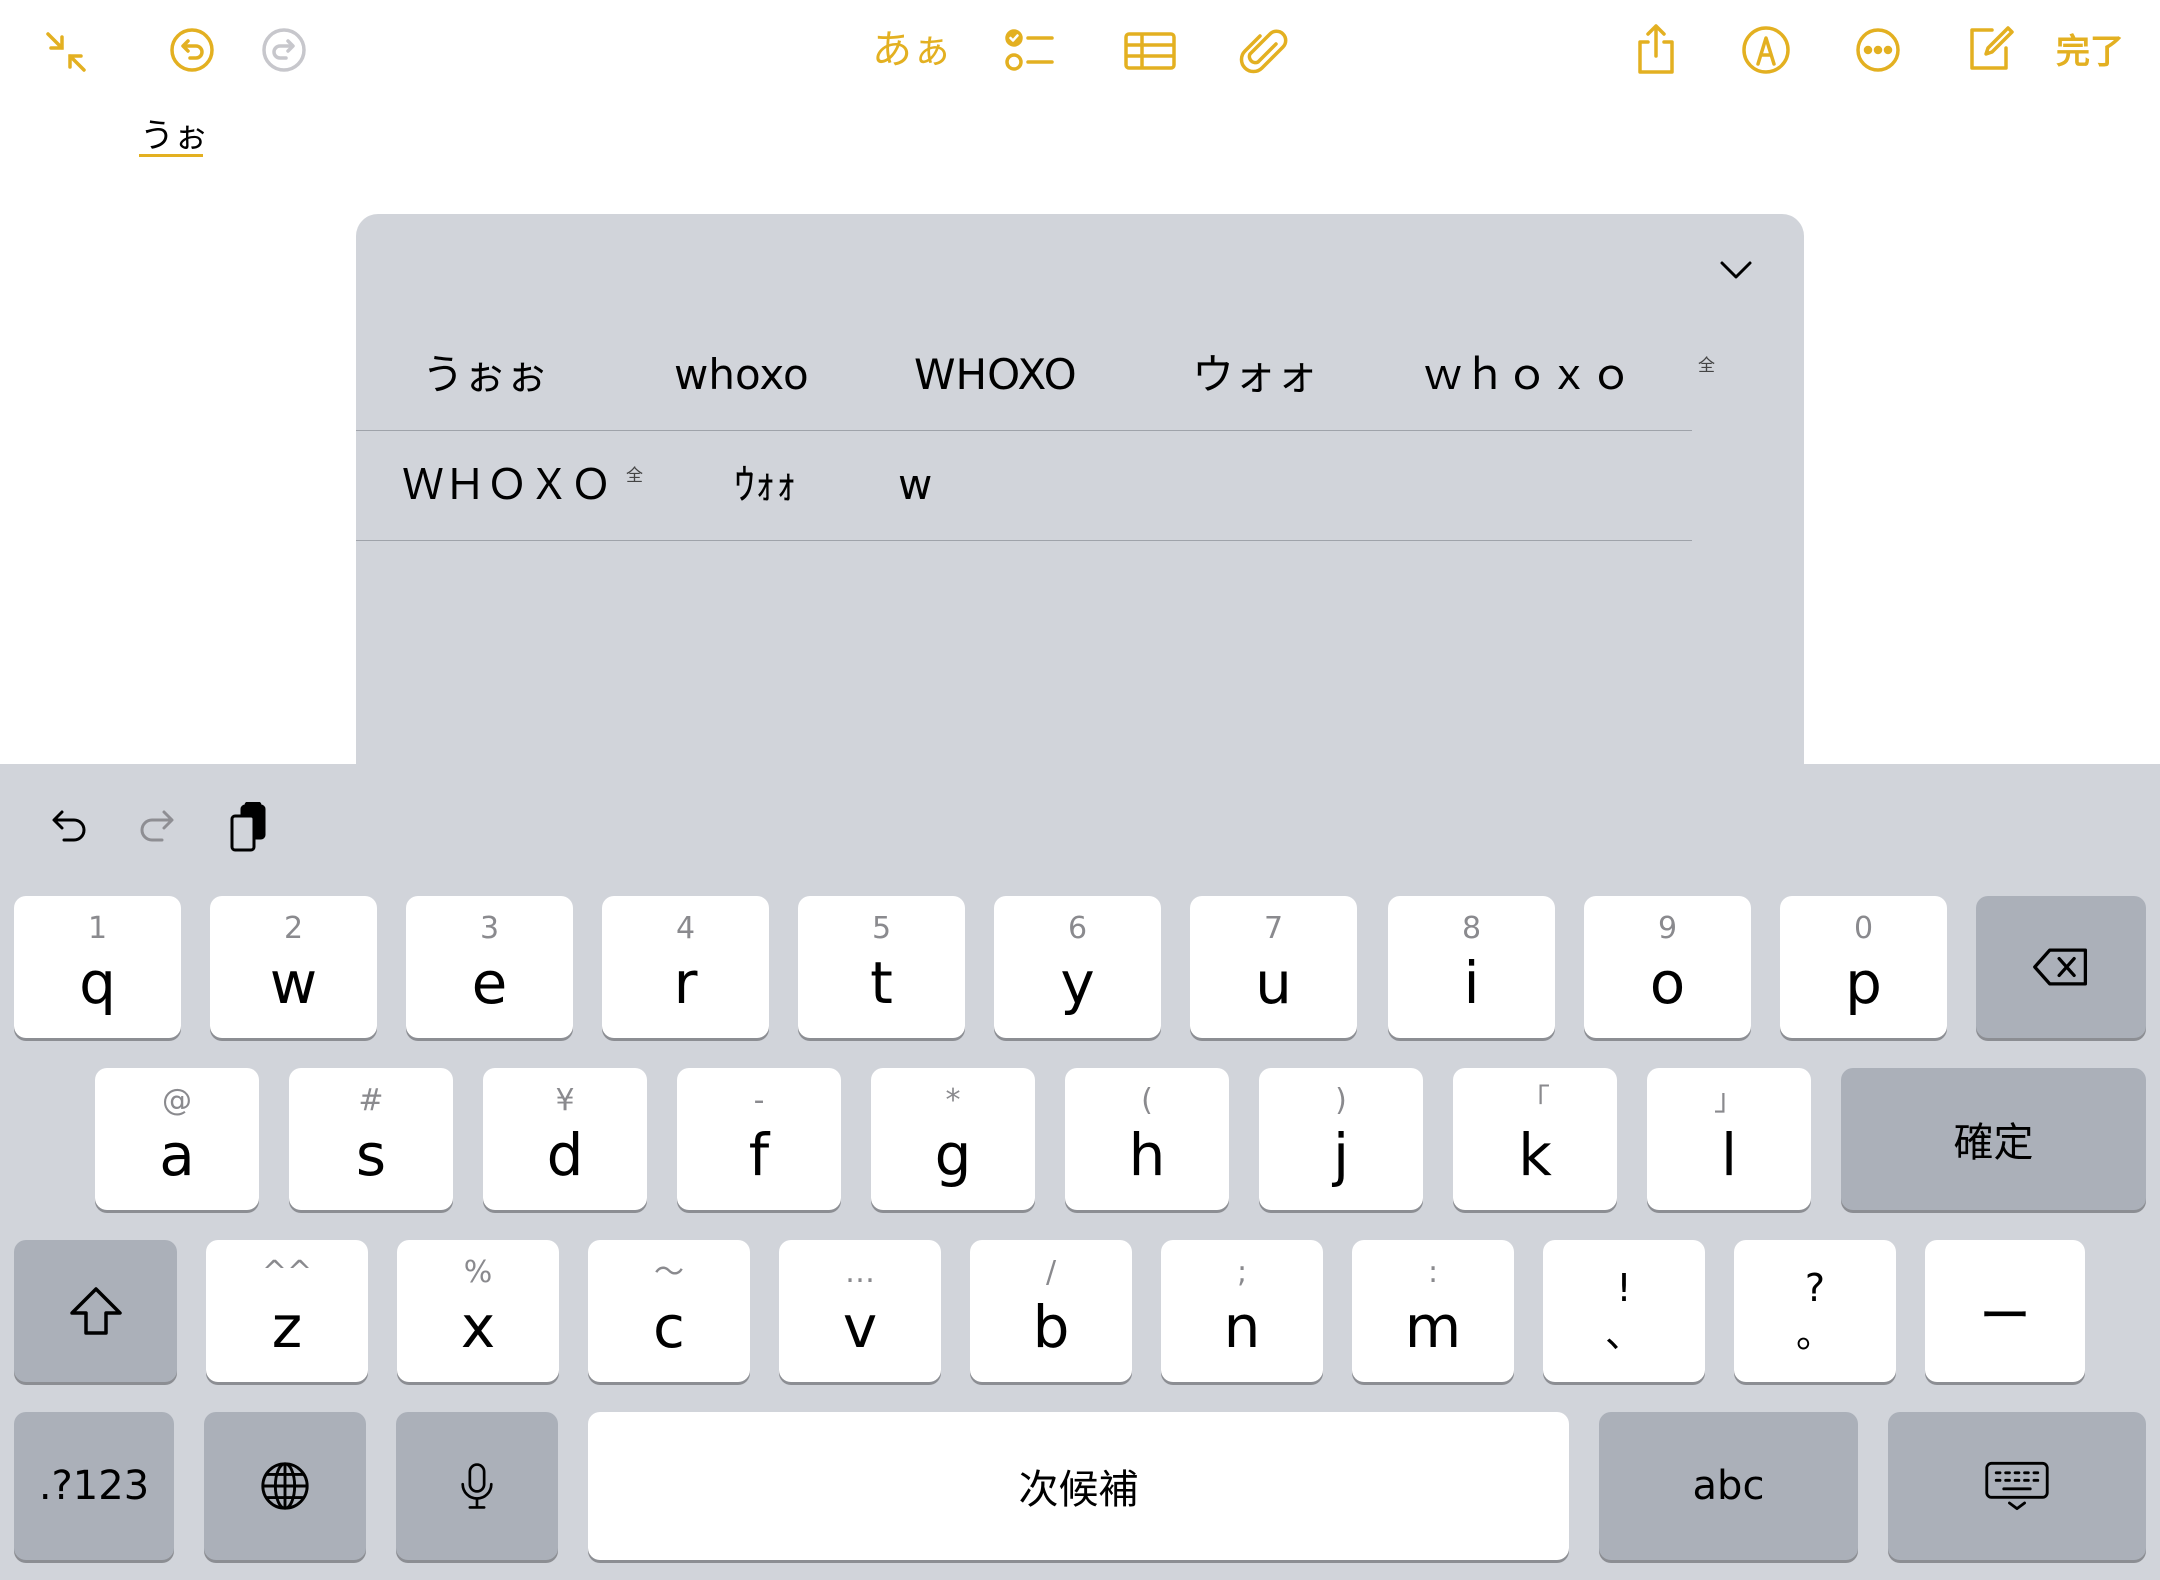 The height and width of the screenshot is (1580, 2160). I want to click on abc-label: abc, so click(1728, 1486).